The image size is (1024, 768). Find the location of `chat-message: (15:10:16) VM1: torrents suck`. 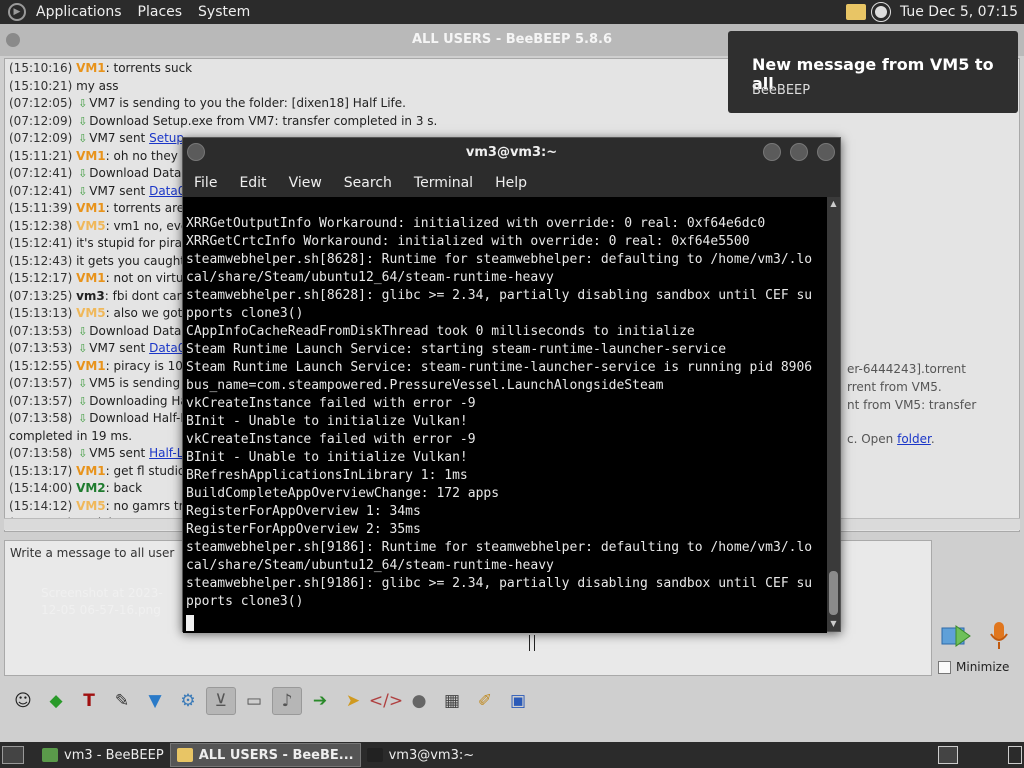

chat-message: (15:10:16) VM1: torrents suck is located at coordinates (100, 68).